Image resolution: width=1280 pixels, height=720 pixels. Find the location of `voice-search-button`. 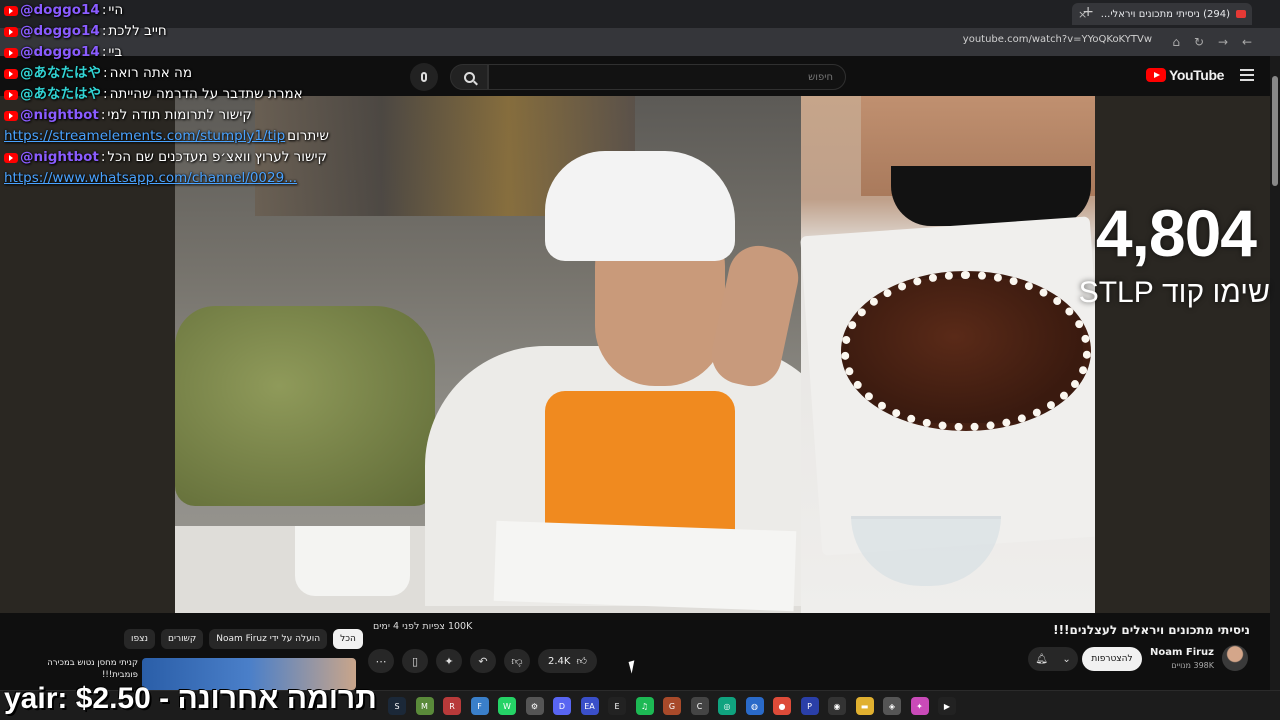

voice-search-button is located at coordinates (424, 77).